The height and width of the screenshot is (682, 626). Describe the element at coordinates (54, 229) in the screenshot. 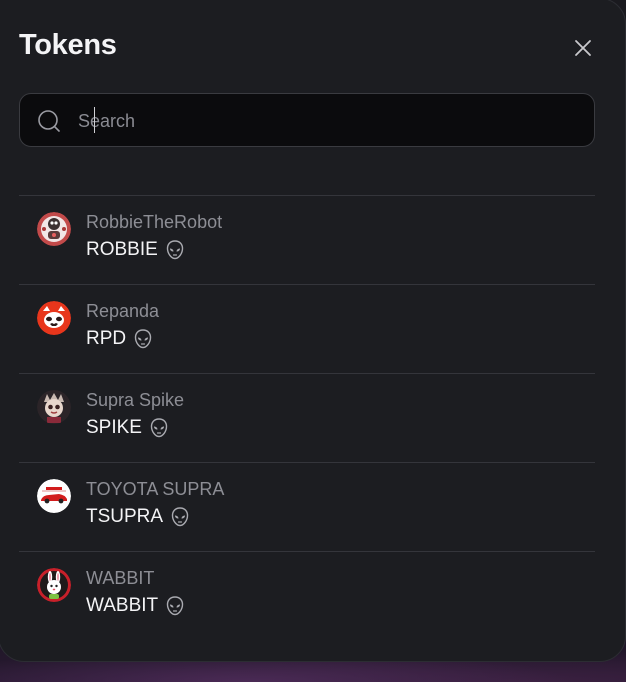

I see `robot-avatar-icon` at that location.